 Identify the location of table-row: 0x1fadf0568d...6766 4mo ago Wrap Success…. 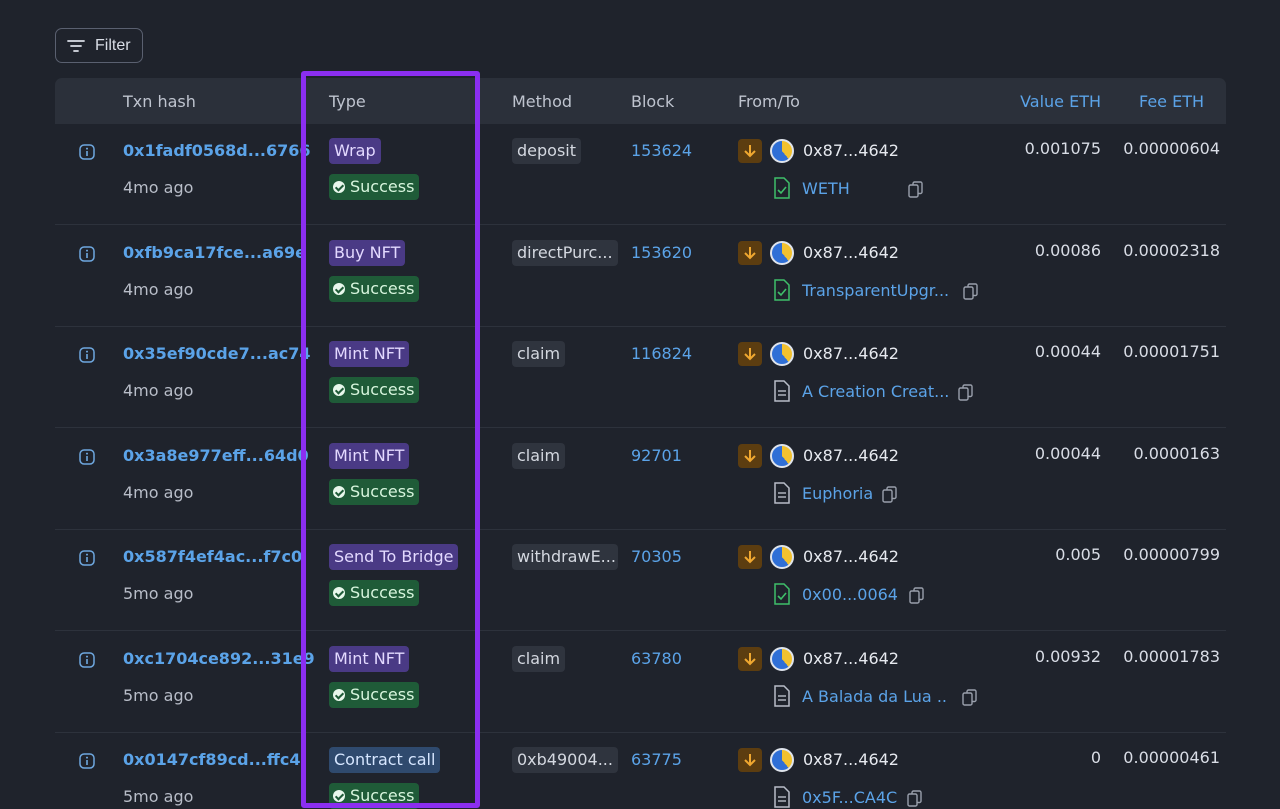
(640, 174).